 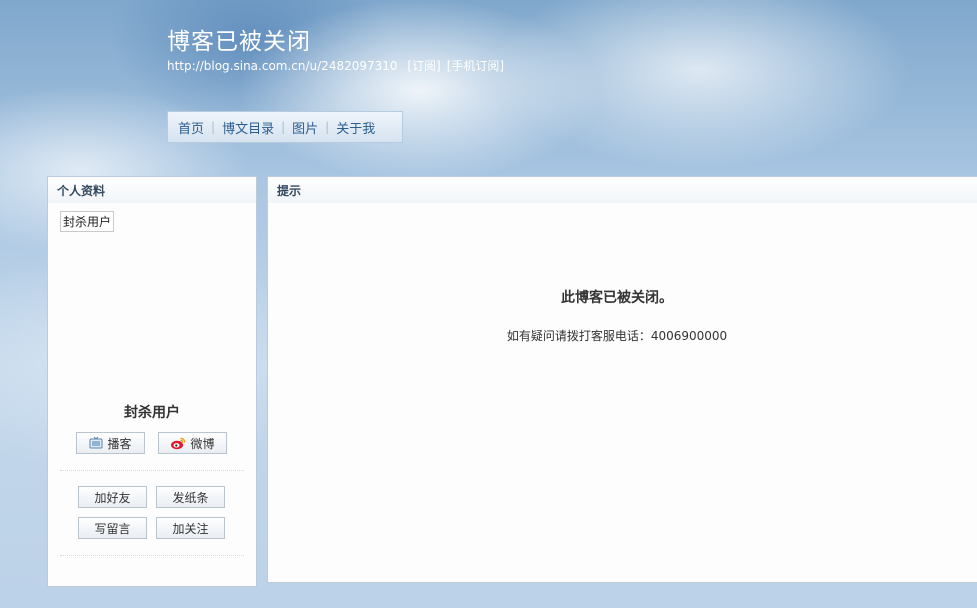 What do you see at coordinates (191, 127) in the screenshot?
I see `nav-item-home: 首页` at bounding box center [191, 127].